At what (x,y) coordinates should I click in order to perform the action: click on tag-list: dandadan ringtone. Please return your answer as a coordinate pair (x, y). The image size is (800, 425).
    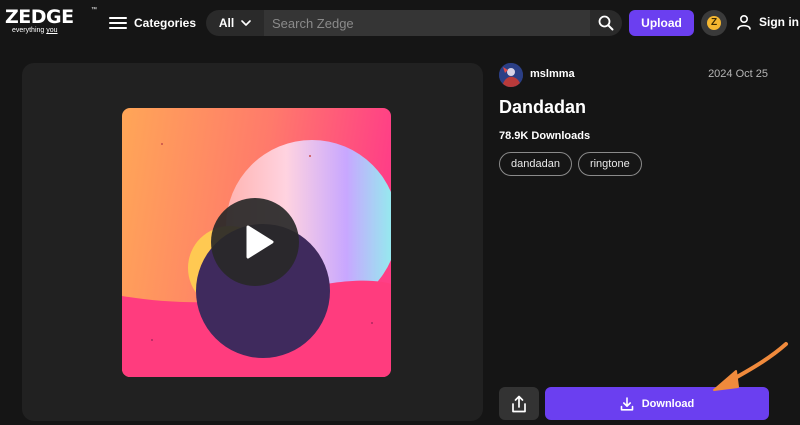
    Looking at the image, I should click on (573, 164).